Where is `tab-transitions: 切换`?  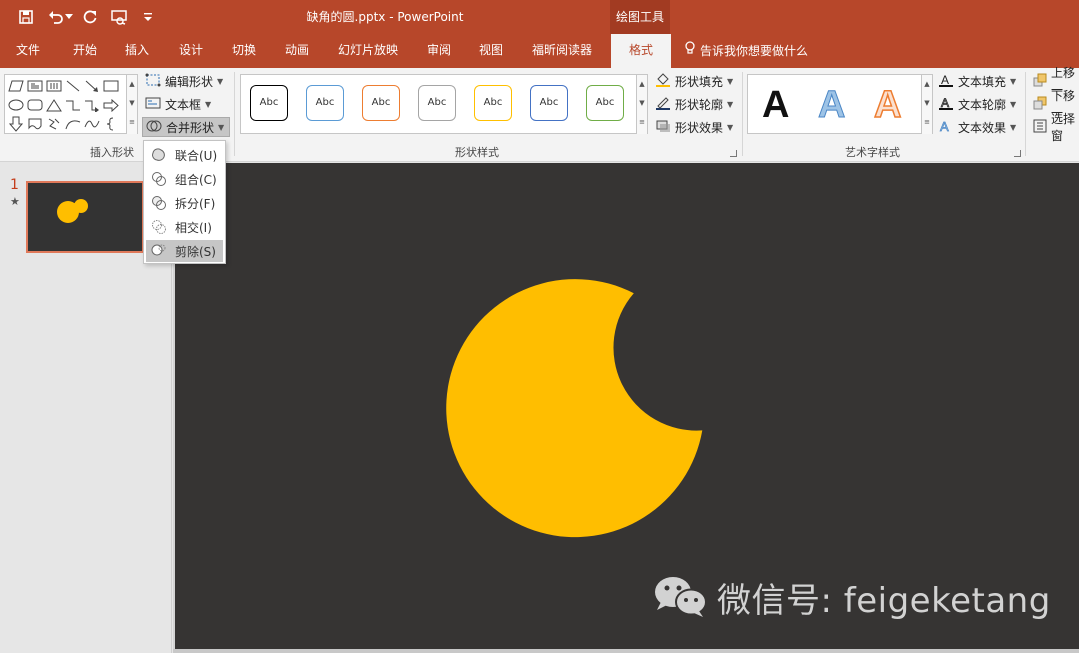
tab-transitions: 切换 is located at coordinates (244, 51).